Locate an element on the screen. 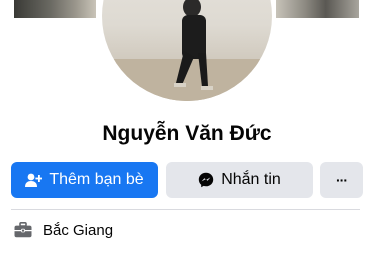 The width and height of the screenshot is (374, 257). message-button: Nhắn tin is located at coordinates (239, 180).